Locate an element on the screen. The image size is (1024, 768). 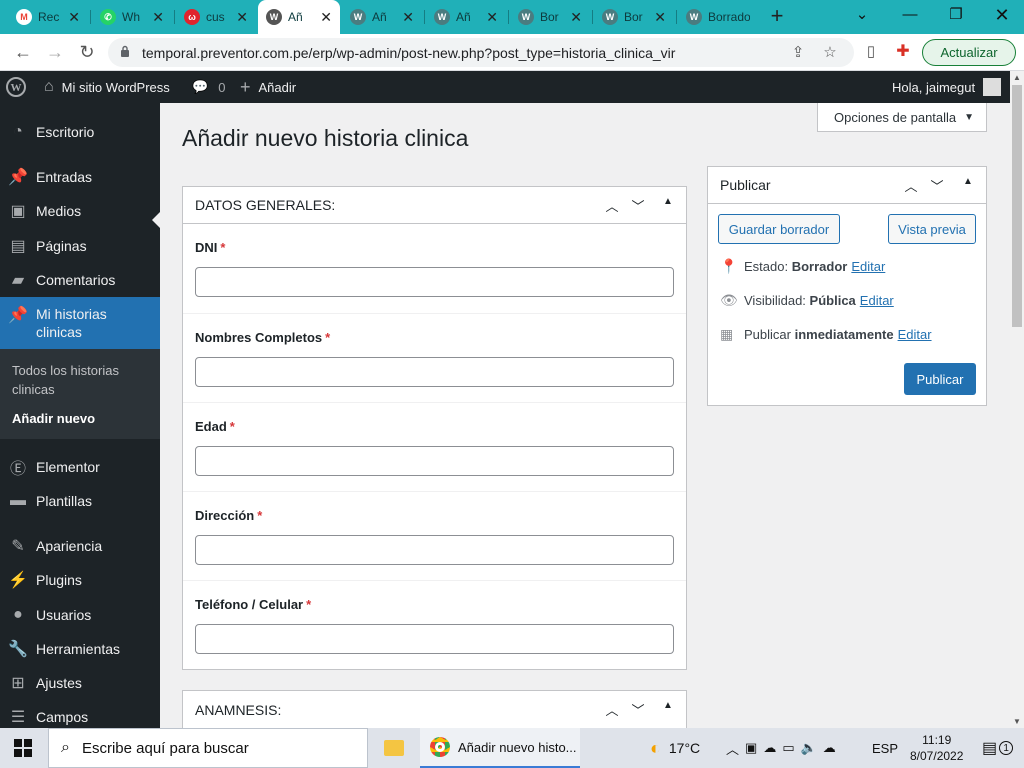
menu-item-escritorio: ◔ Escritorio is located at coordinates (80, 132).